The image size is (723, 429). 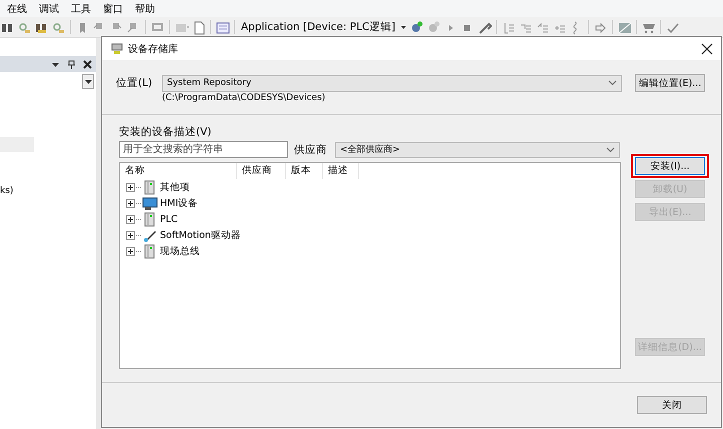 What do you see at coordinates (81, 9) in the screenshot?
I see `menu-item: 工具` at bounding box center [81, 9].